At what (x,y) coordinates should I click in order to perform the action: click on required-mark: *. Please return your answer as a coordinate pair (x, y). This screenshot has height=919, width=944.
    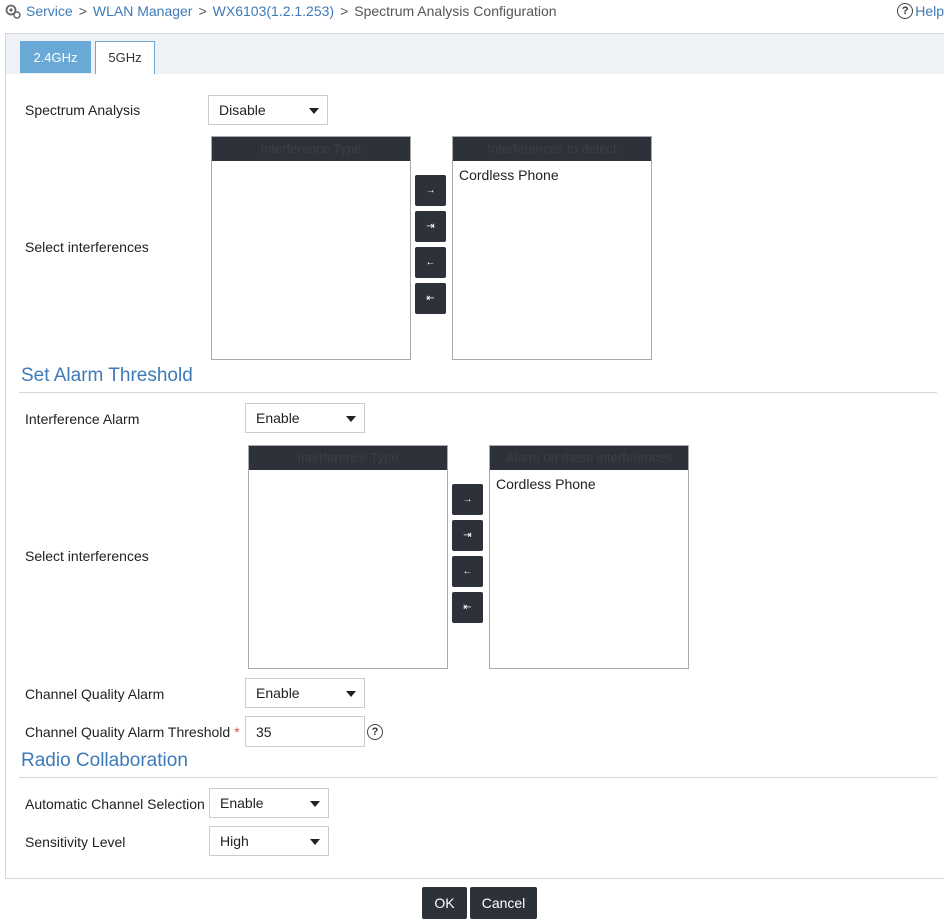
    Looking at the image, I should click on (237, 732).